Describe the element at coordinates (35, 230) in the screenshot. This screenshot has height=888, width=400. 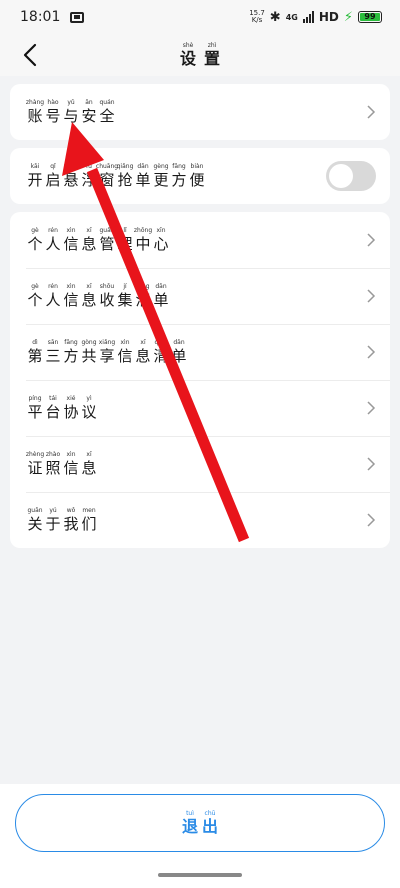
I see `pinyin: gè` at that location.